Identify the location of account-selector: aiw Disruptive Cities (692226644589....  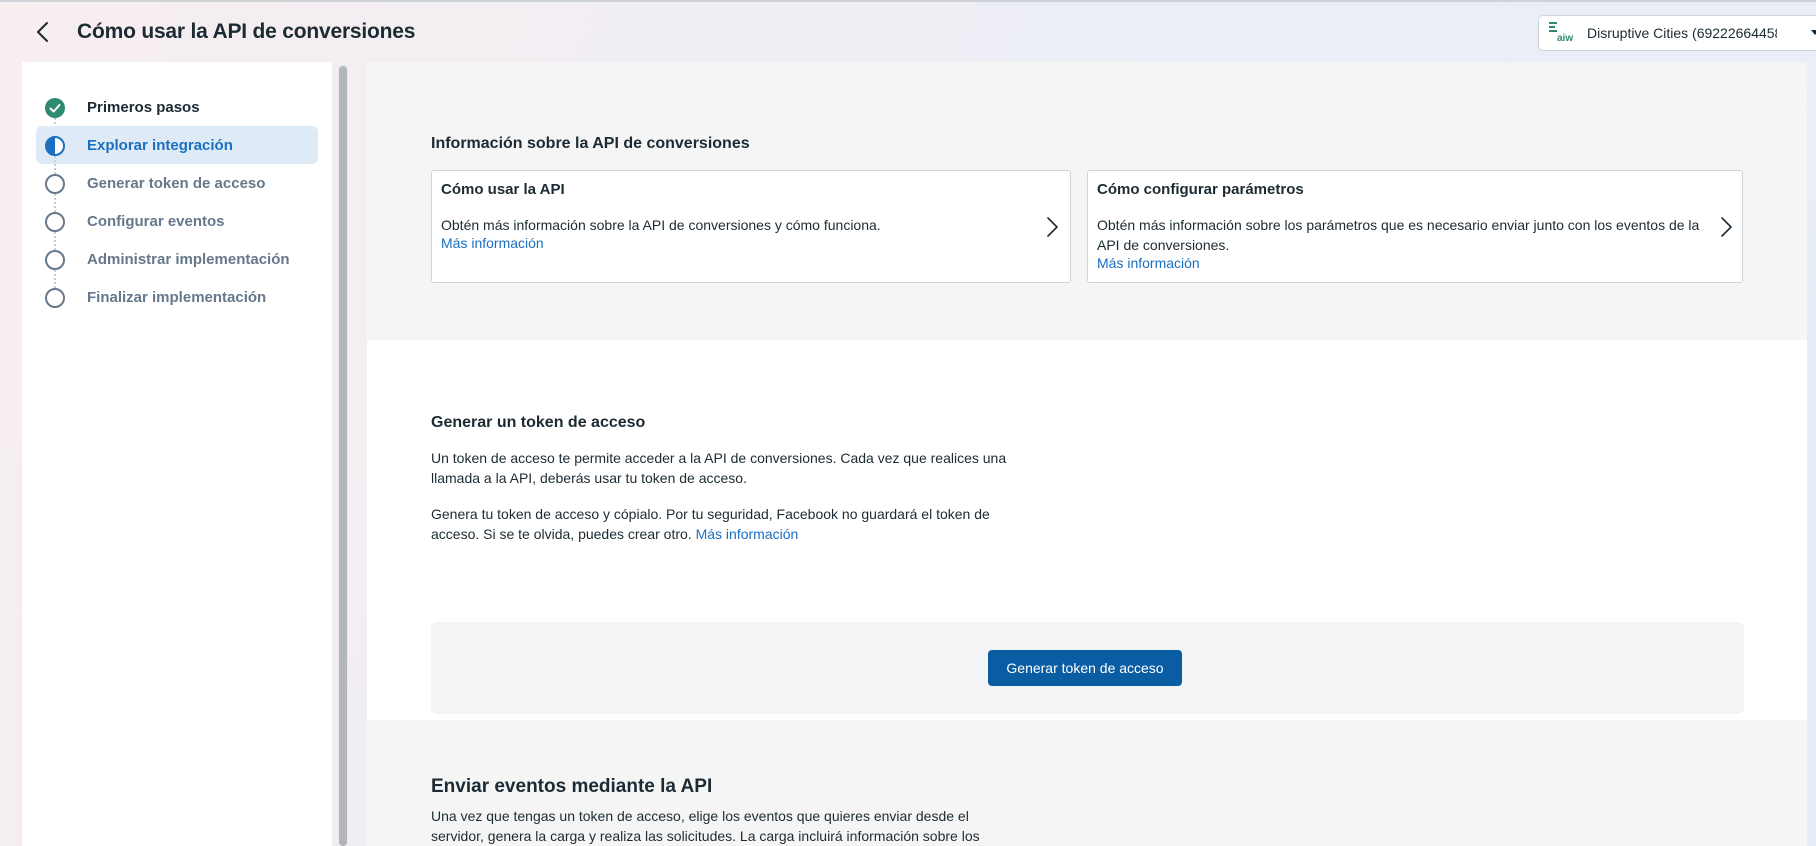
(1677, 33).